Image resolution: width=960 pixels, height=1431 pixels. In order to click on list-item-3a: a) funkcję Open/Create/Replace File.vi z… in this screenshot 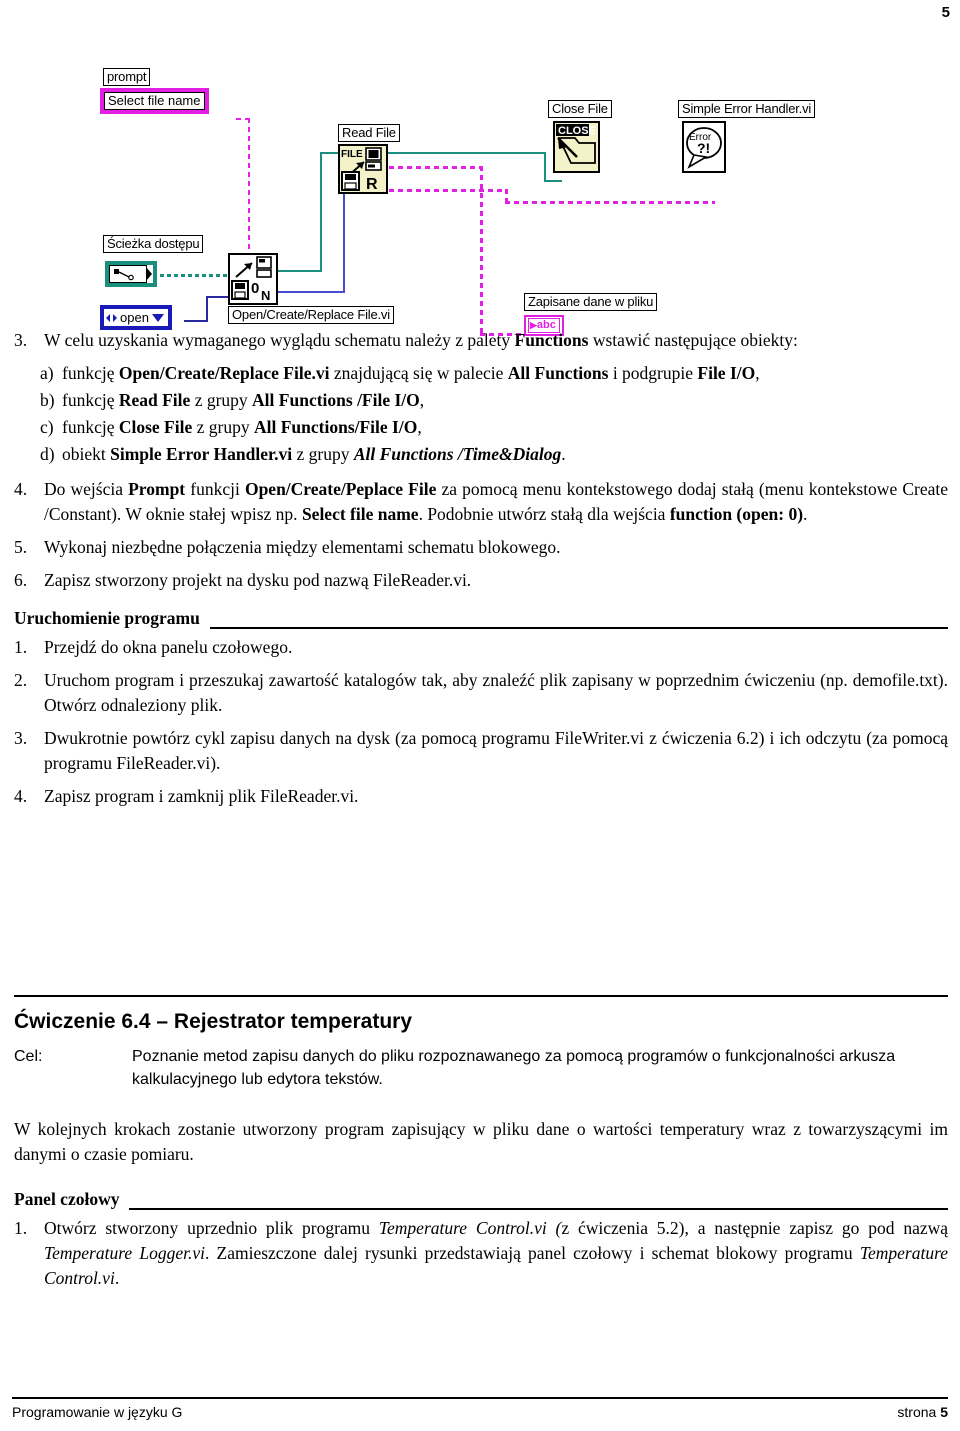, I will do `click(494, 373)`.